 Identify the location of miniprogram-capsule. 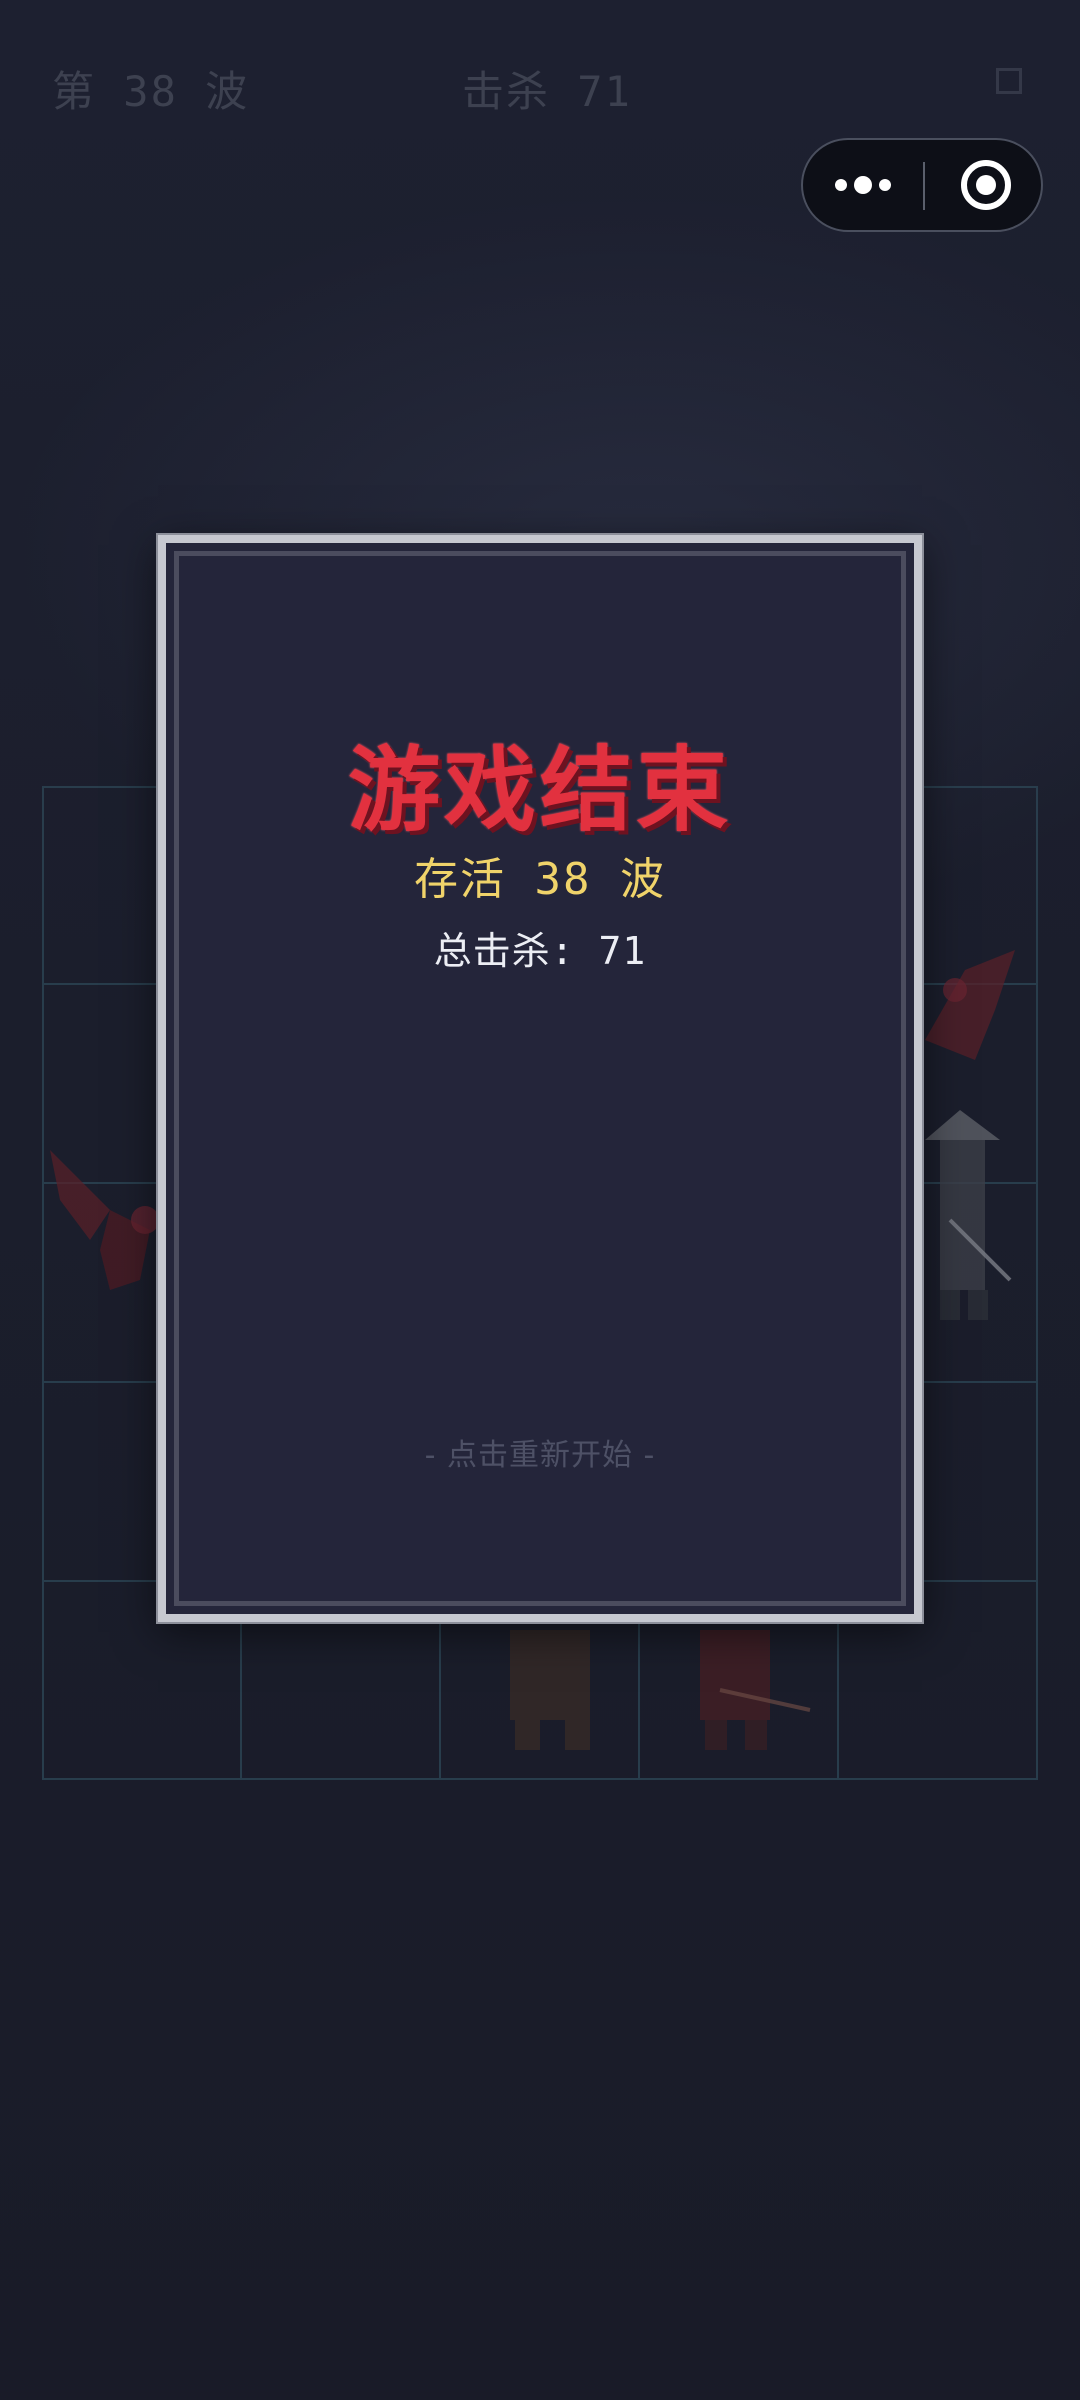
(922, 185).